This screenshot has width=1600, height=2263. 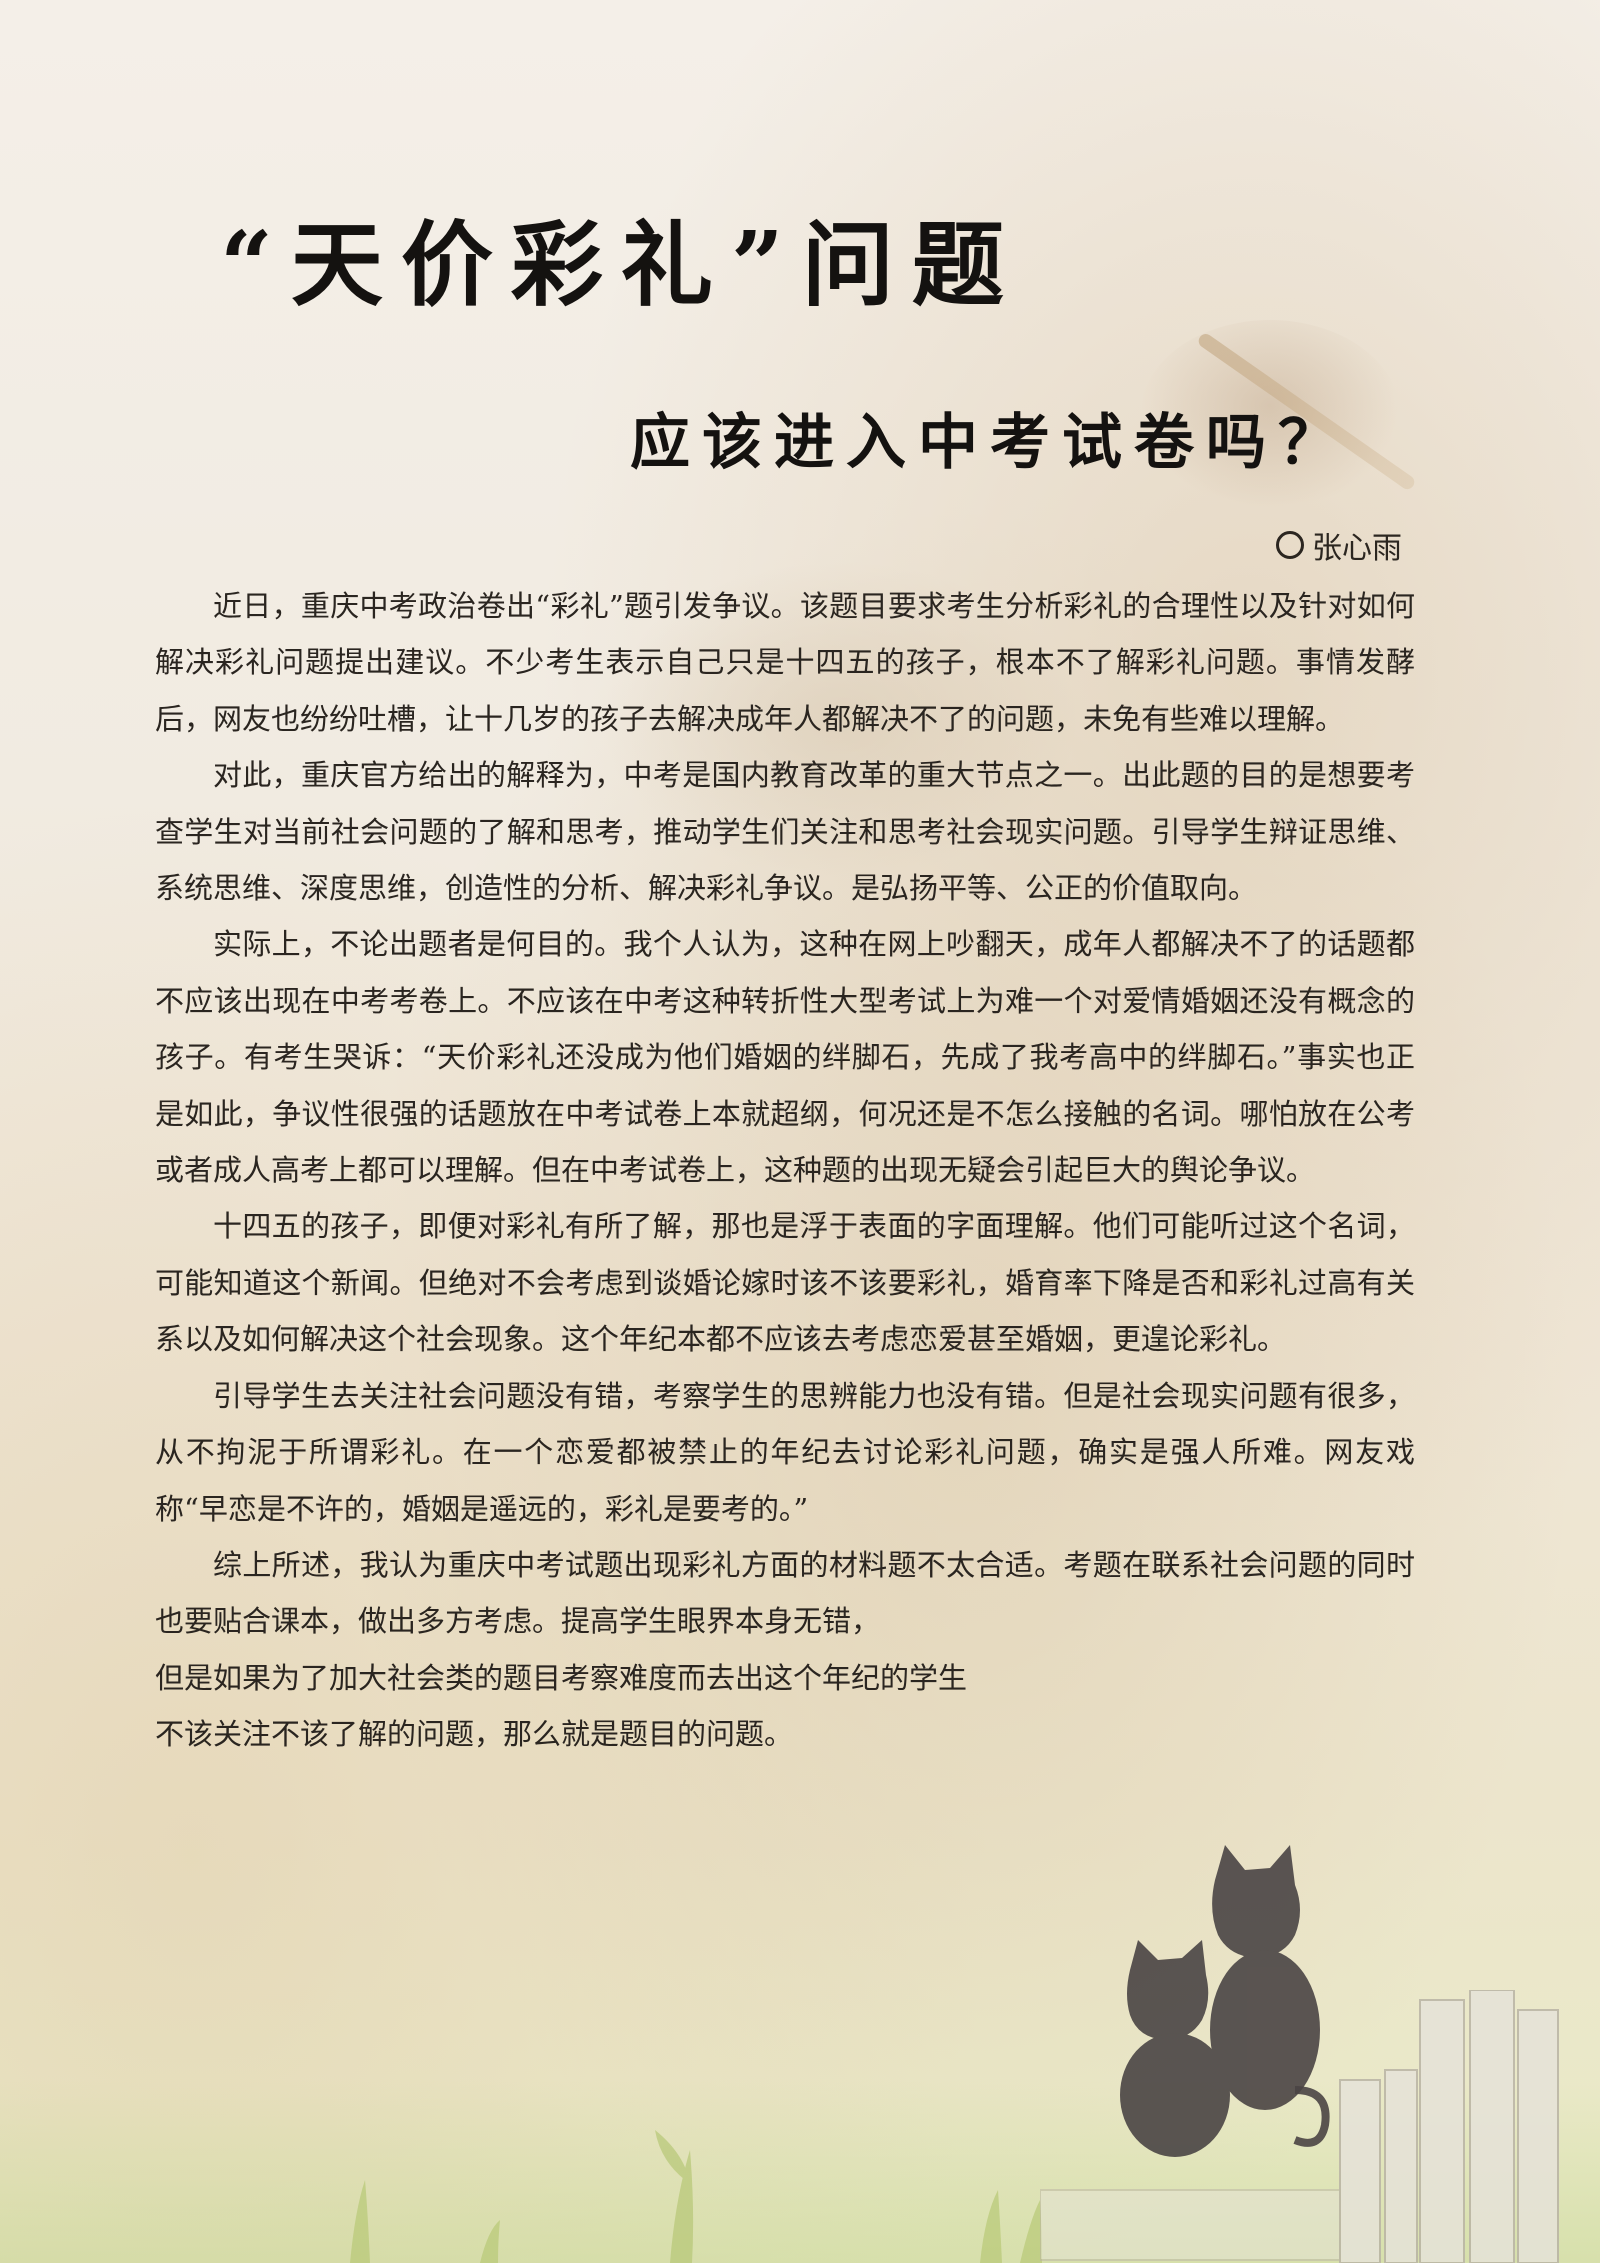 I want to click on closing-line: 不该关注不该了解的问题，那么就是题目的问题。, so click(x=474, y=1734).